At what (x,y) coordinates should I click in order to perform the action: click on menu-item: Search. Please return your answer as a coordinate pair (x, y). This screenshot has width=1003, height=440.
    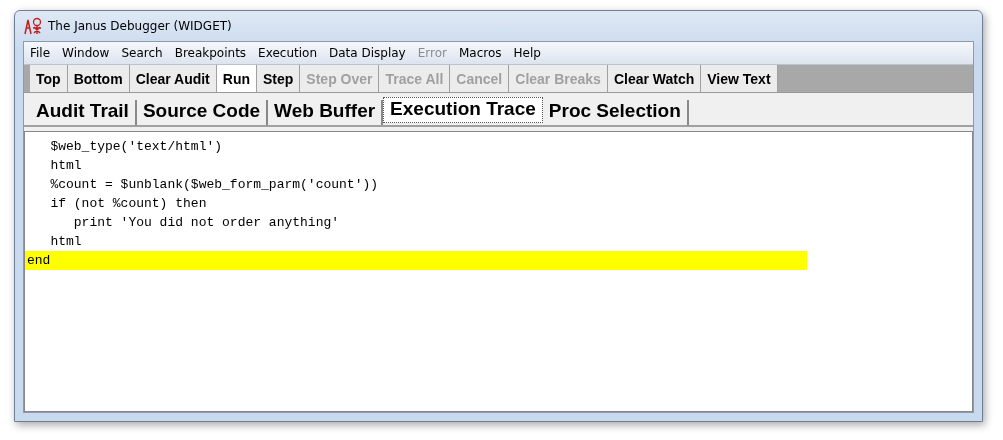
    Looking at the image, I should click on (142, 53).